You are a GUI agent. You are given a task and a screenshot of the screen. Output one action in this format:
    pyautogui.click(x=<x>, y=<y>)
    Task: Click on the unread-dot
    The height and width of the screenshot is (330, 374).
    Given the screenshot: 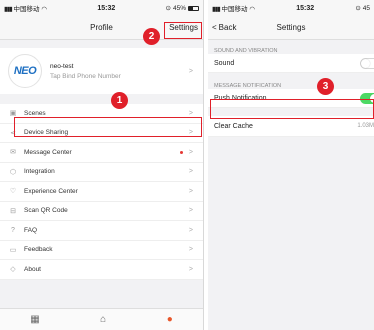 What is the action you would take?
    pyautogui.click(x=181, y=152)
    